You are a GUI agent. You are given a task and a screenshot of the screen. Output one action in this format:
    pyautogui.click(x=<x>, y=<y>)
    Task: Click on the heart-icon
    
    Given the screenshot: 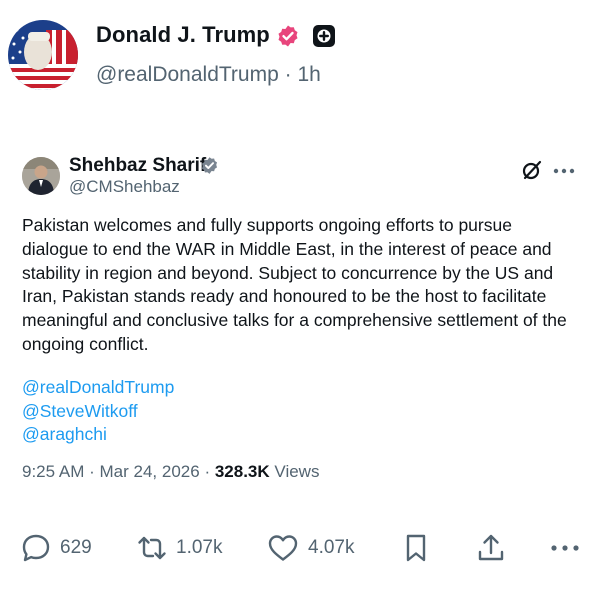 What is the action you would take?
    pyautogui.click(x=283, y=548)
    